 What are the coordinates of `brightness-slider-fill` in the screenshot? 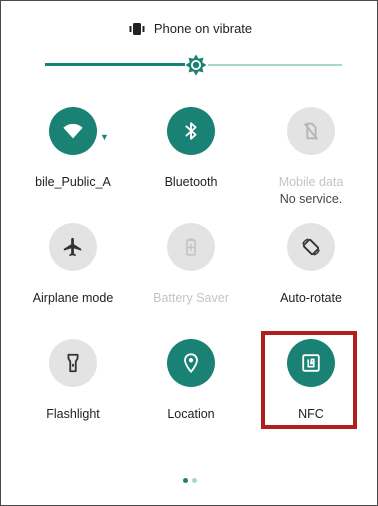 It's located at (120, 64).